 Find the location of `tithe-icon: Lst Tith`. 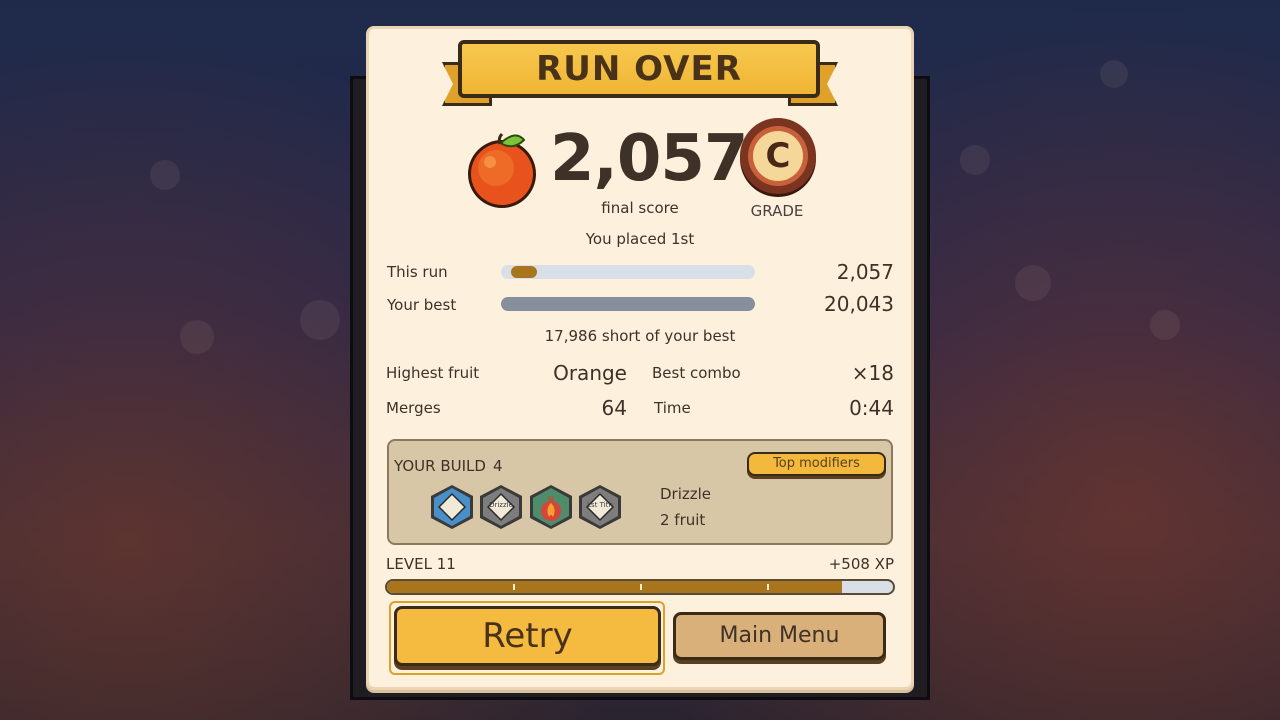

tithe-icon: Lst Tith is located at coordinates (600, 507).